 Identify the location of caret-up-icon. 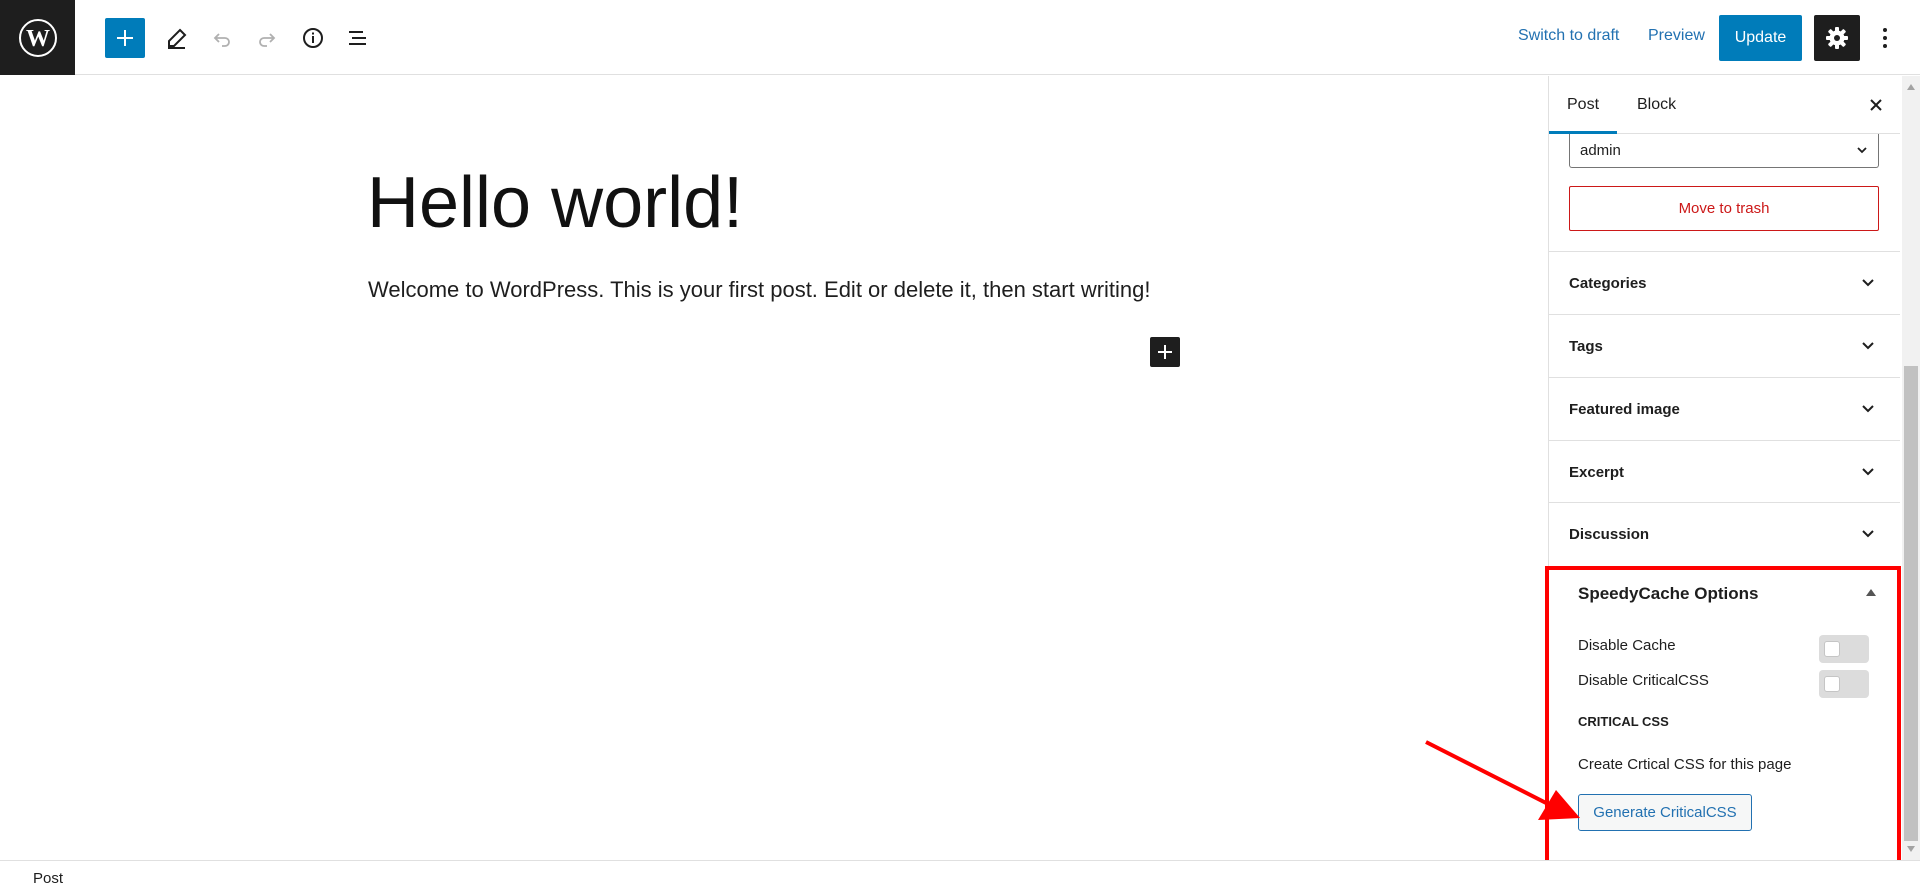
(1871, 592).